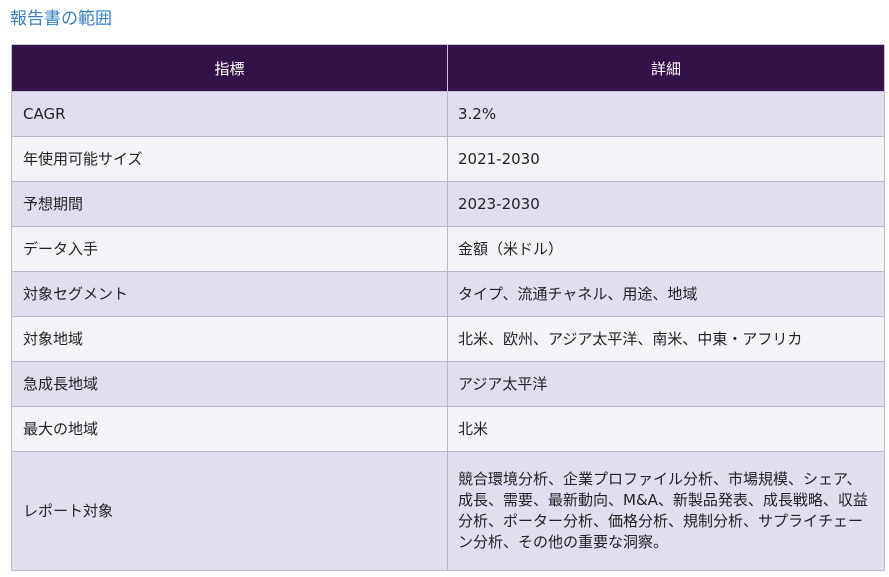  Describe the element at coordinates (666, 68) in the screenshot. I see `header-details: 詳細` at that location.